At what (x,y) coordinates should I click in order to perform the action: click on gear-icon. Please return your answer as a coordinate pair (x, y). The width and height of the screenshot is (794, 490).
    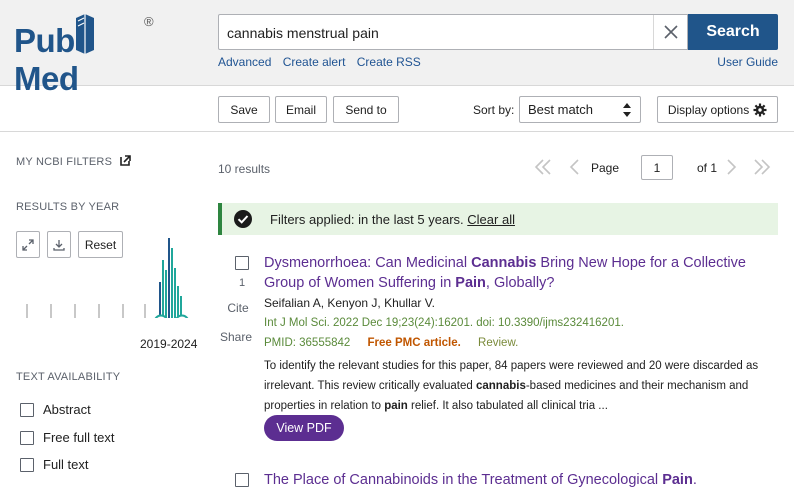
    Looking at the image, I should click on (760, 109).